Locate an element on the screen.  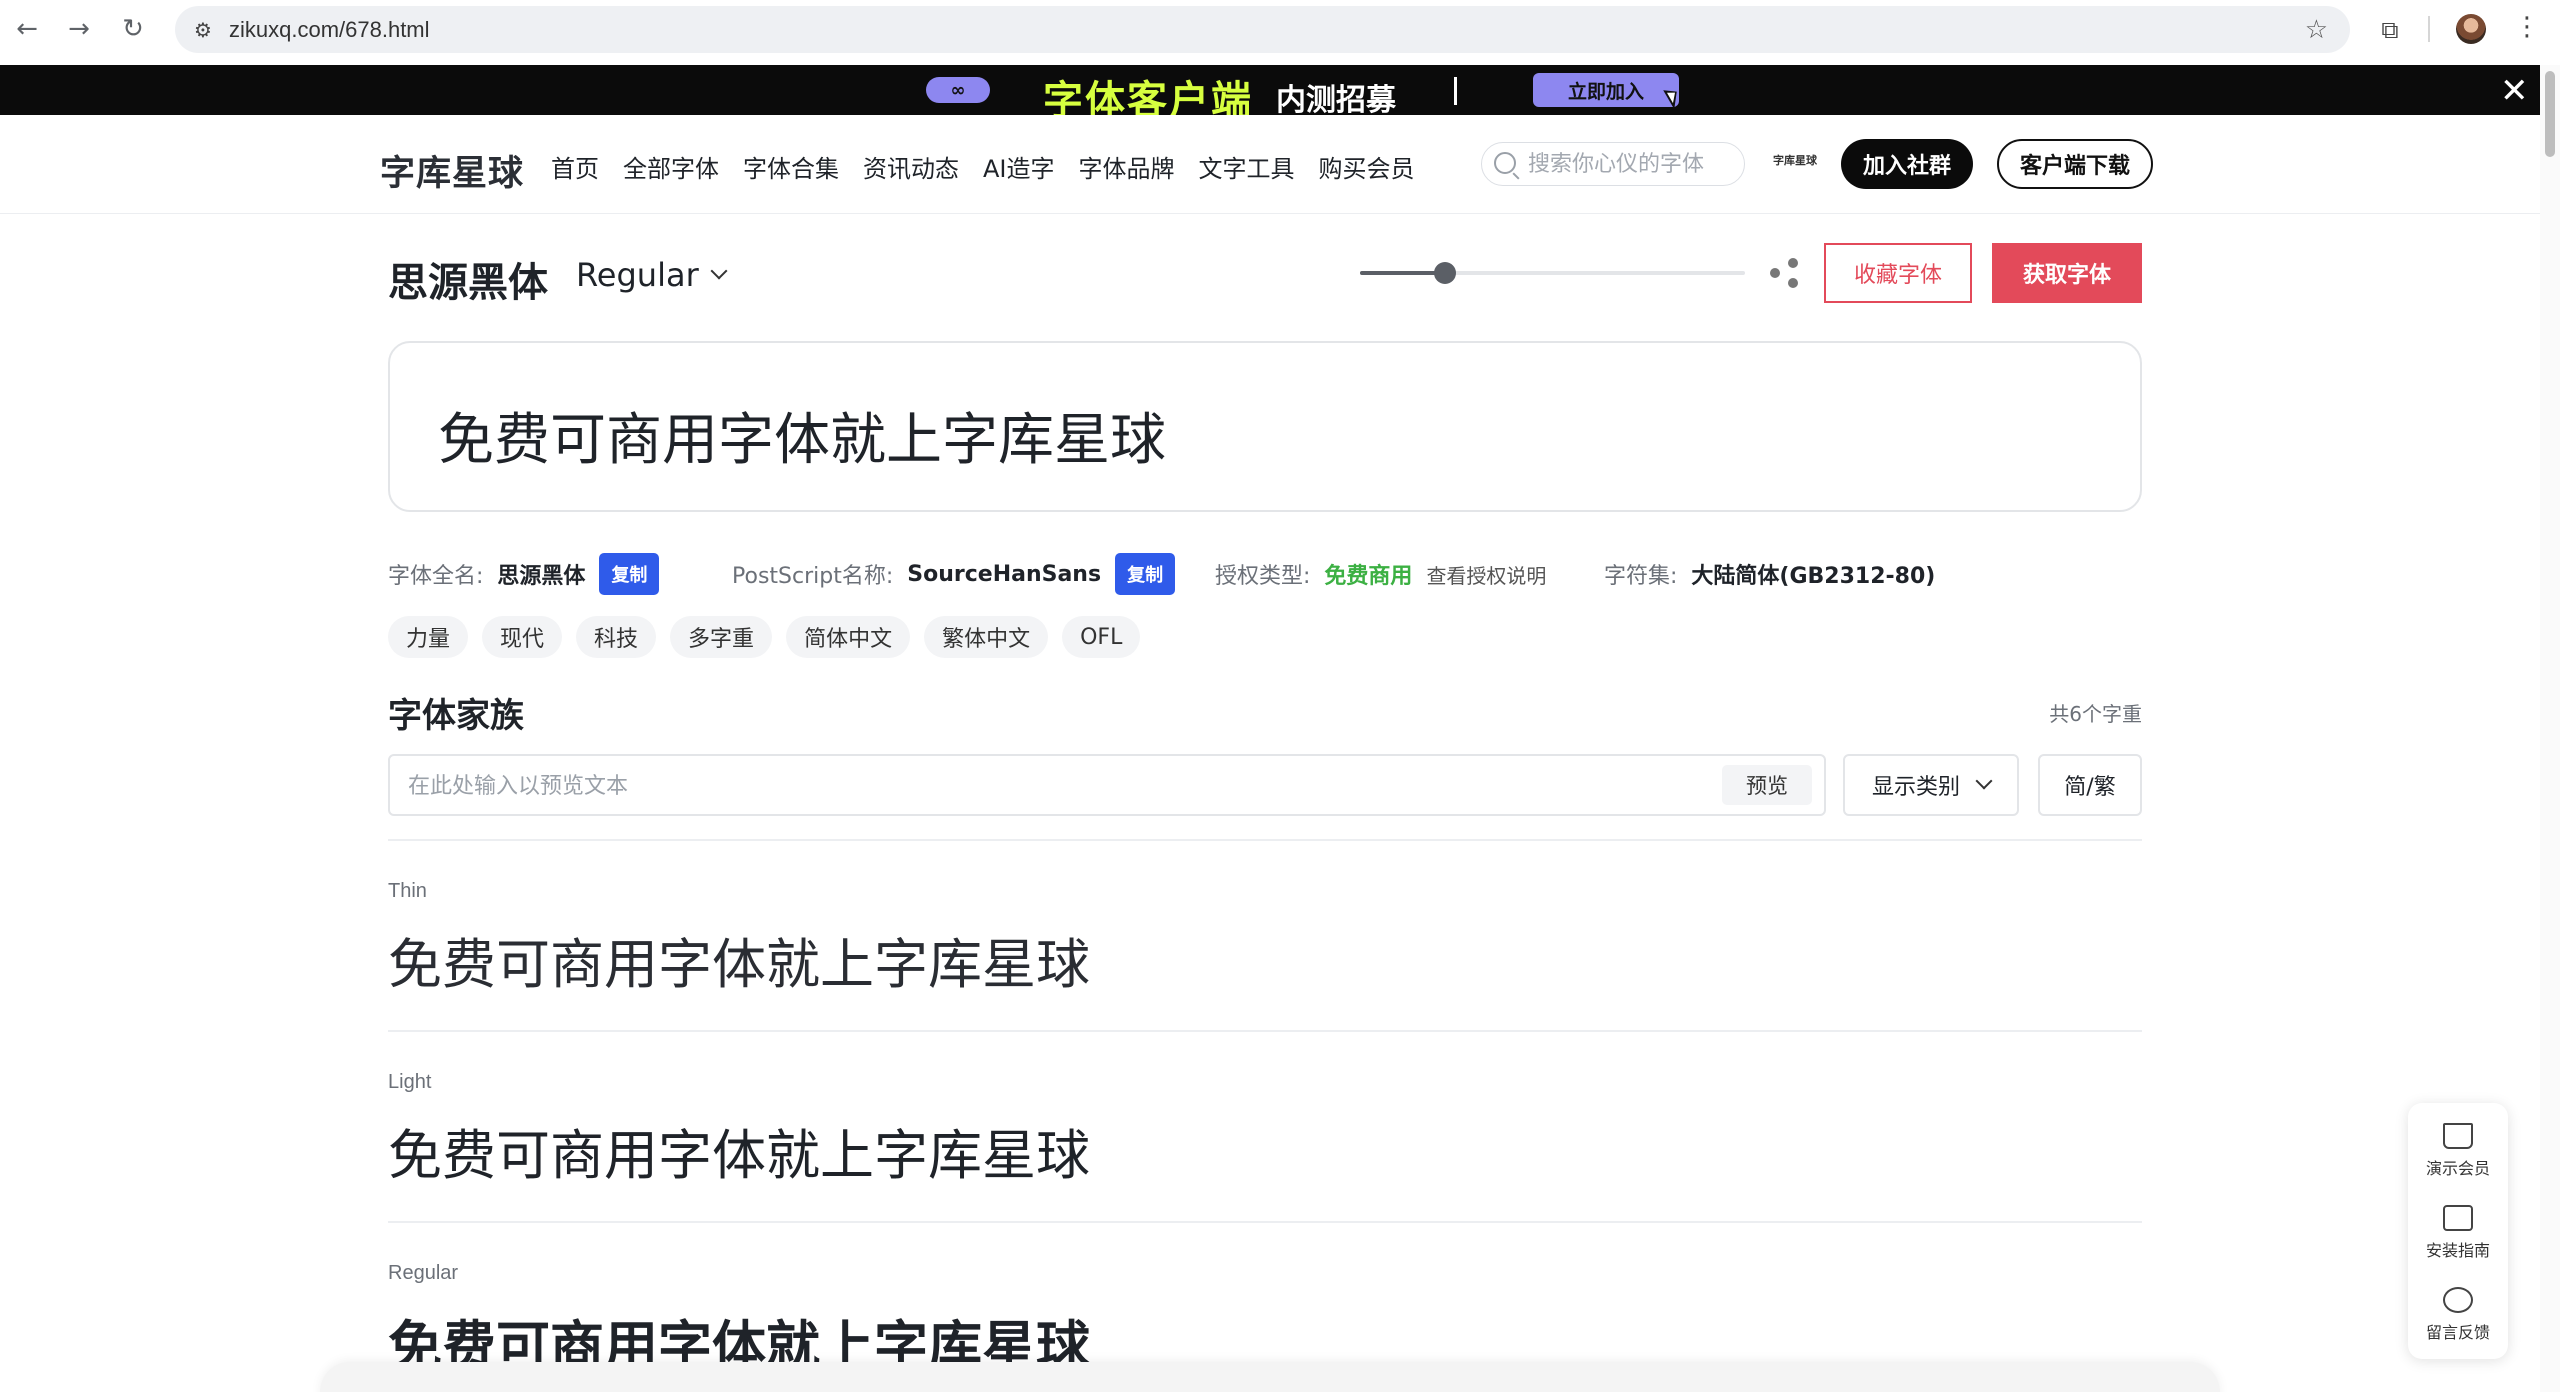
side-item-label: 演示会员 is located at coordinates (2457, 1168).